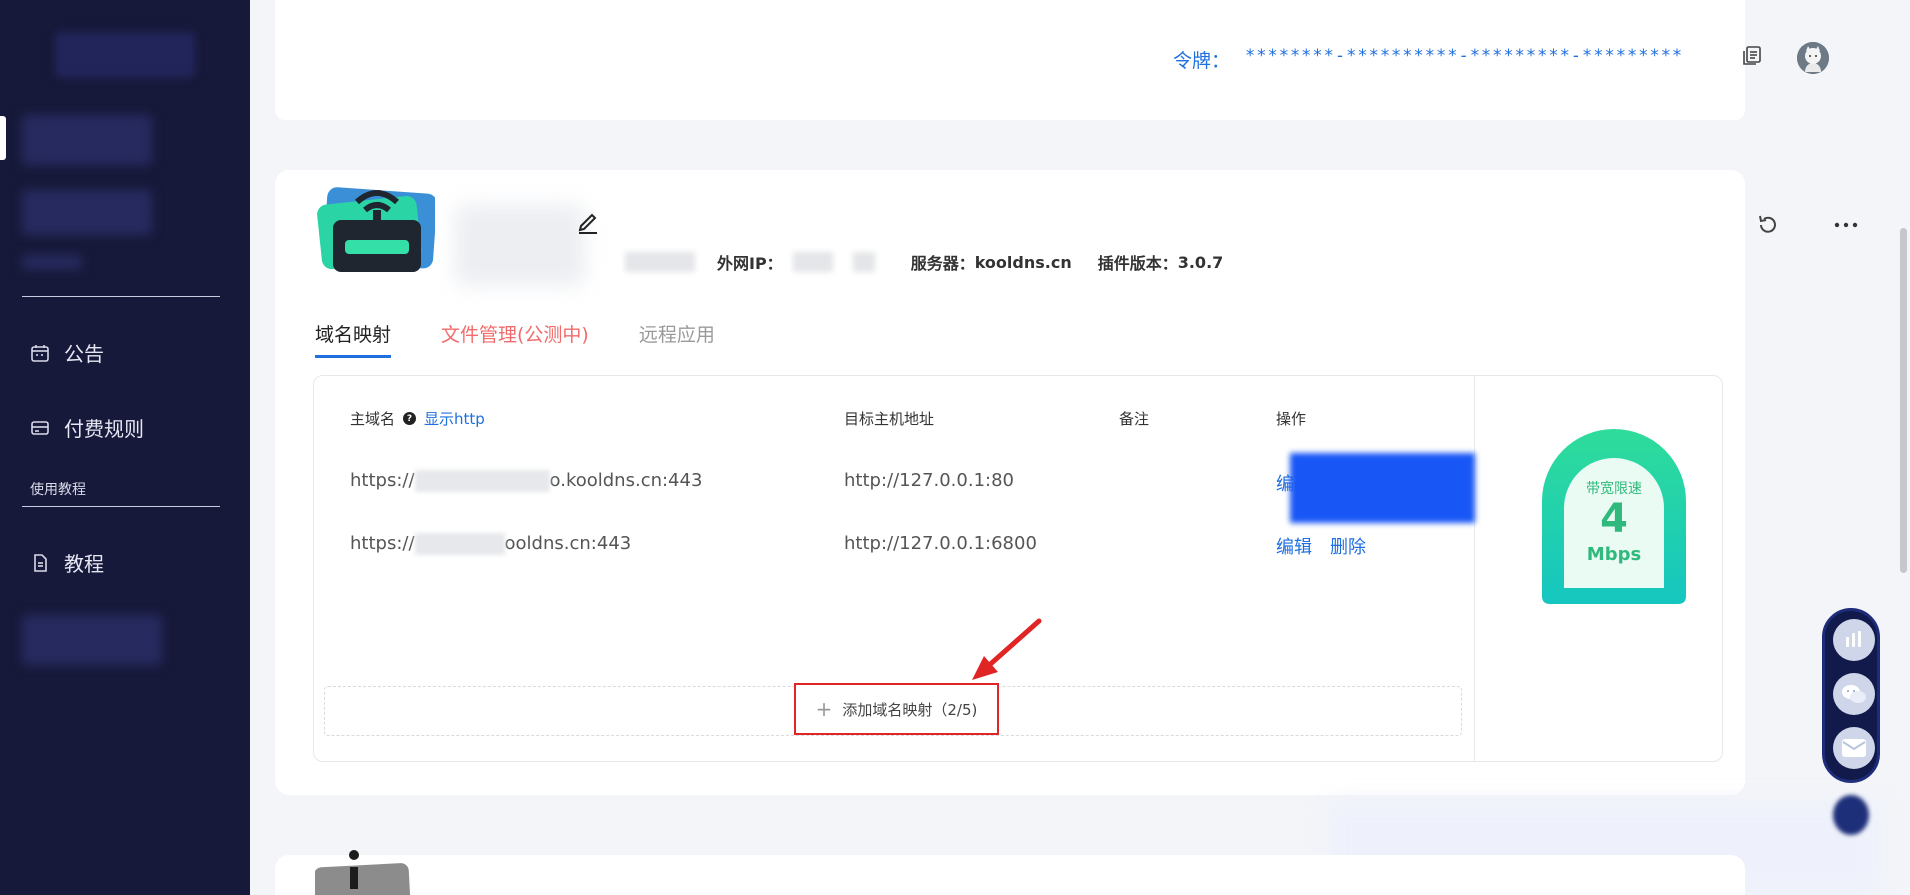 This screenshot has height=895, width=1910. What do you see at coordinates (84, 564) in the screenshot?
I see `sidebar-item-label: 教程` at bounding box center [84, 564].